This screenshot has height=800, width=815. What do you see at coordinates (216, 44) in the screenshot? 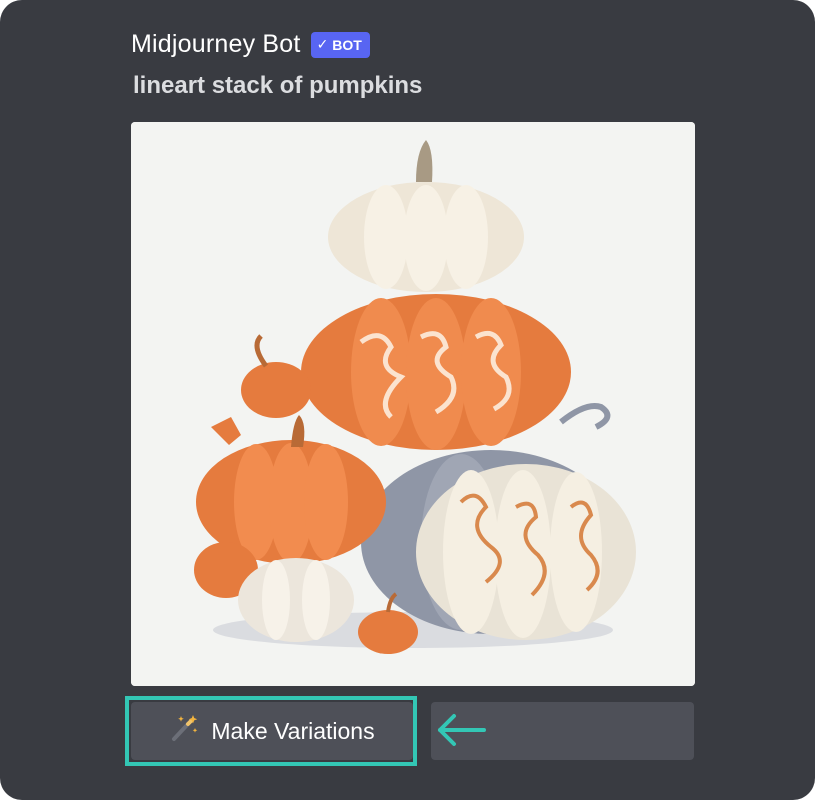
I see `author-name: Midjourney Bot` at bounding box center [216, 44].